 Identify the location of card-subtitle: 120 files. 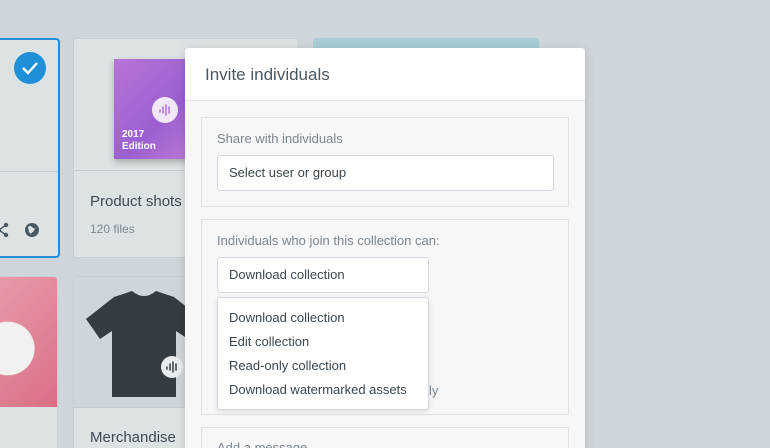
(112, 229).